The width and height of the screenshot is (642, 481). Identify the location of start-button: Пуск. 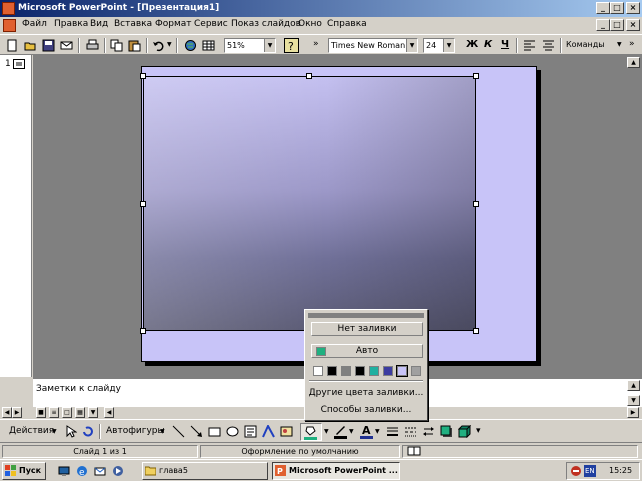
(24, 471).